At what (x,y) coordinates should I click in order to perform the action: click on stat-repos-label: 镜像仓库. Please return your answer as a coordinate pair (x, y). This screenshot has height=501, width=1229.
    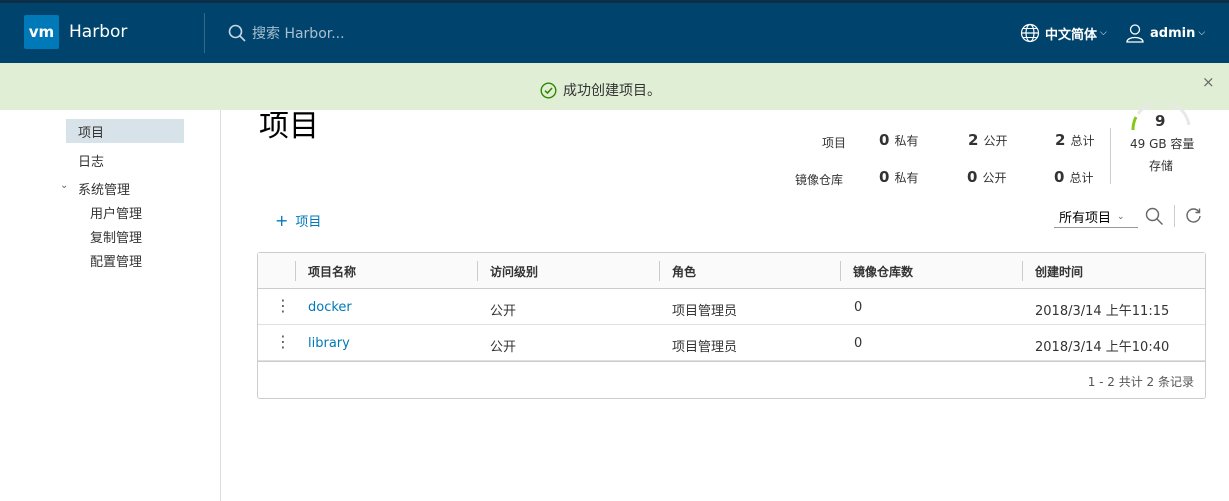
    Looking at the image, I should click on (819, 180).